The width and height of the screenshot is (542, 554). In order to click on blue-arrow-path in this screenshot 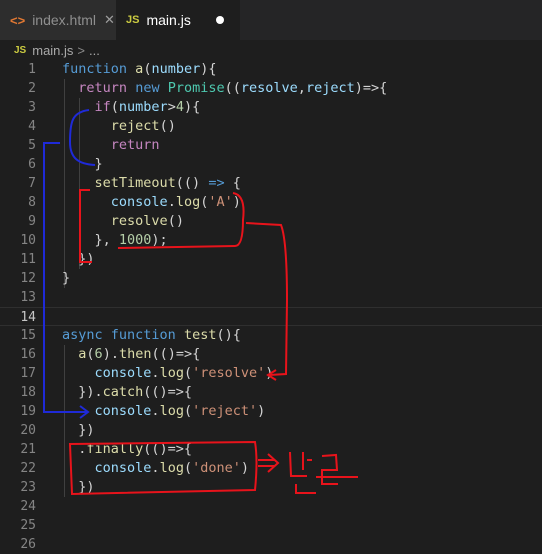, I will do `click(65, 277)`.